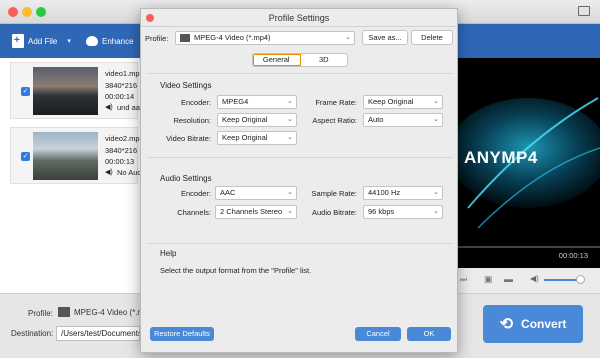 This screenshot has height=358, width=600. What do you see at coordinates (129, 172) in the screenshot?
I see `file-audio-track: No Aud` at bounding box center [129, 172].